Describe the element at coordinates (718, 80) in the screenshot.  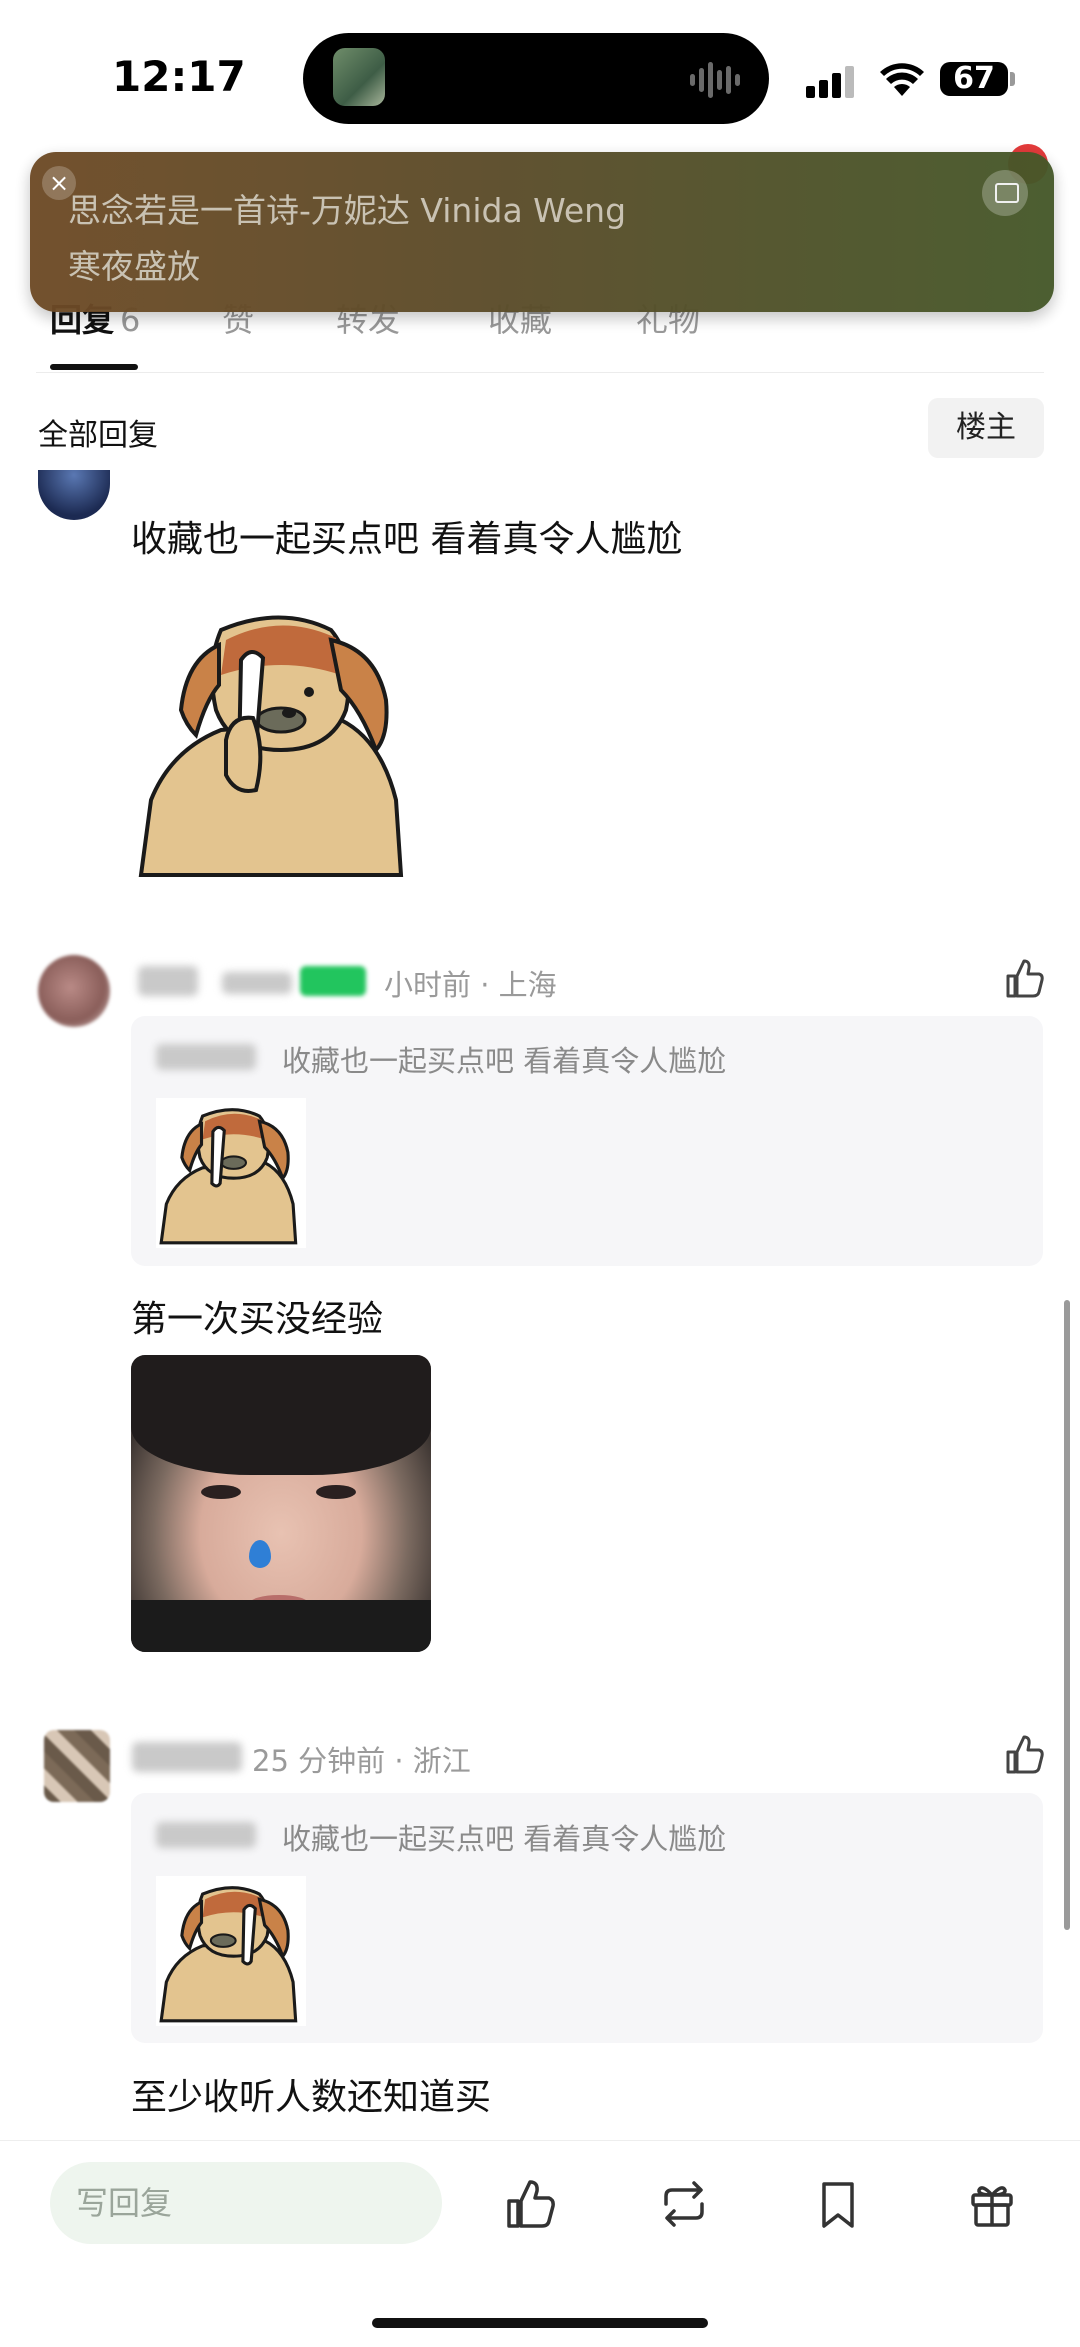
I see `audio-wave-icon` at that location.